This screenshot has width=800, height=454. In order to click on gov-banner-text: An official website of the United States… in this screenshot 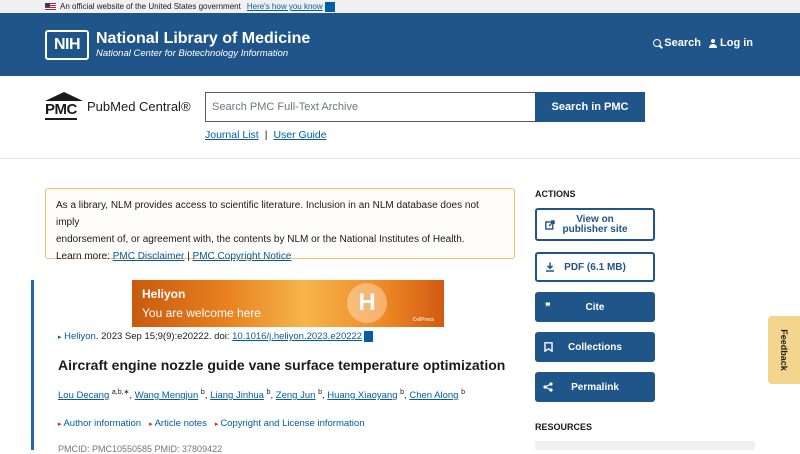, I will do `click(150, 6)`.